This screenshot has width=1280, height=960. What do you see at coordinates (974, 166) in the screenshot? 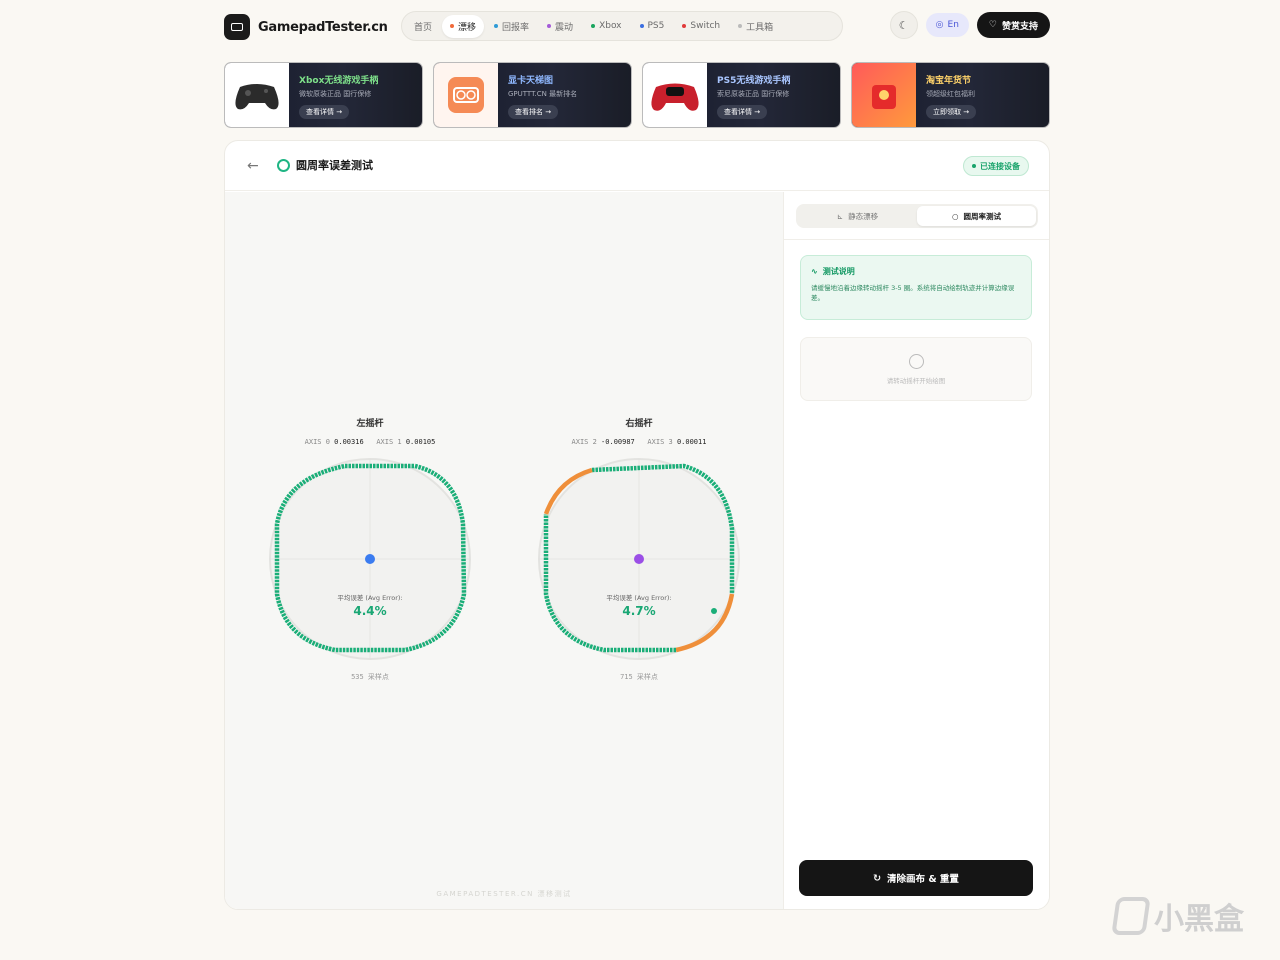
I see `status-dot-icon` at bounding box center [974, 166].